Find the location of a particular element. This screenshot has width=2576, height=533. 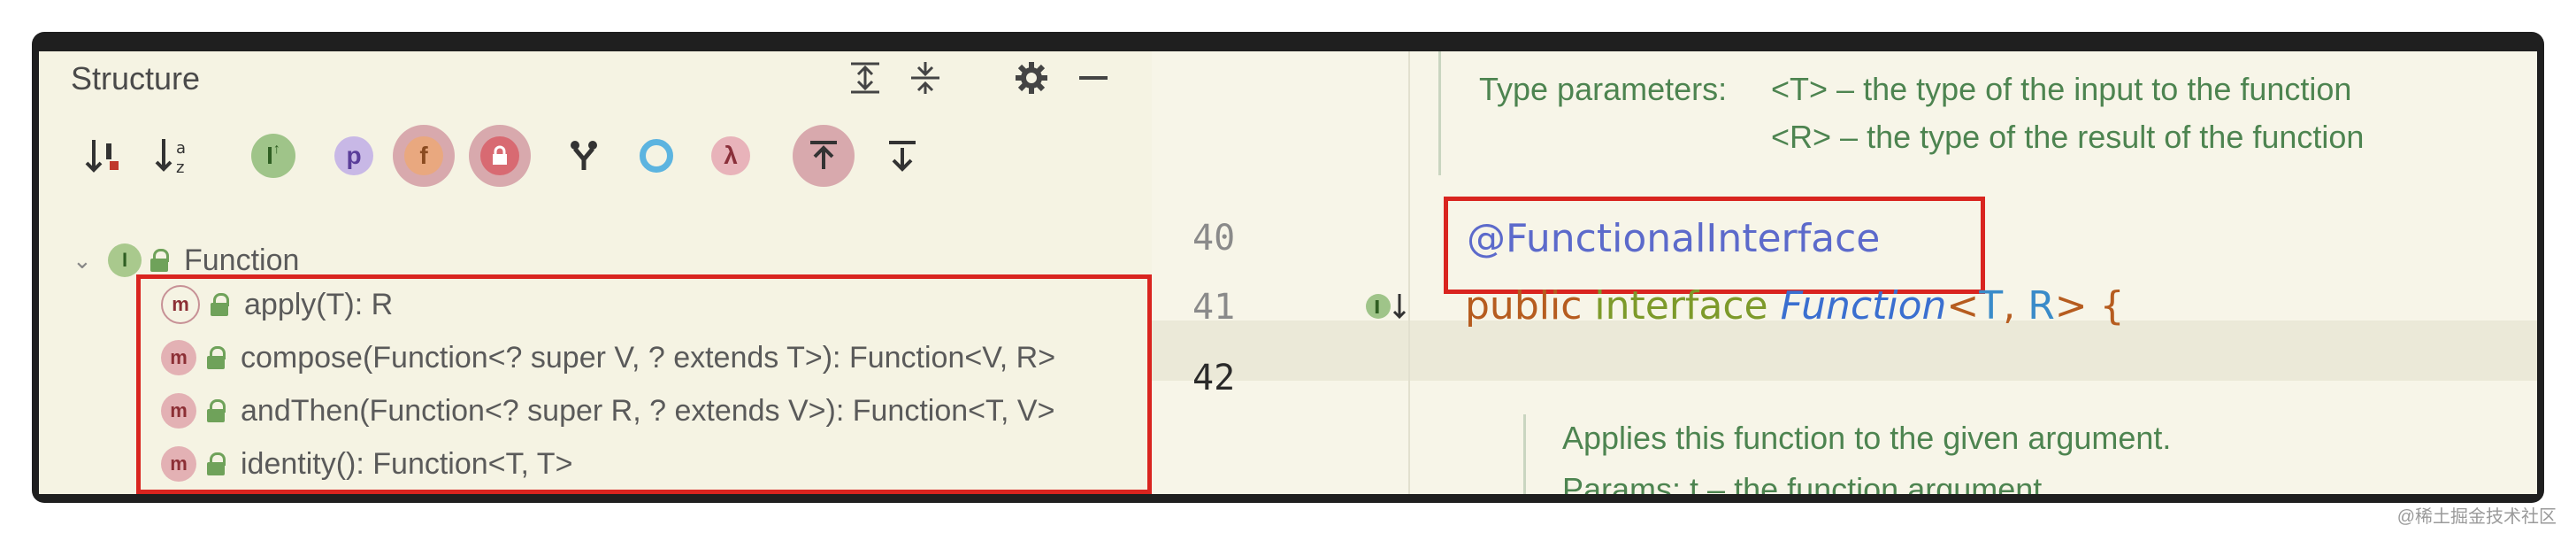

collapse-all-icon is located at coordinates (925, 82).